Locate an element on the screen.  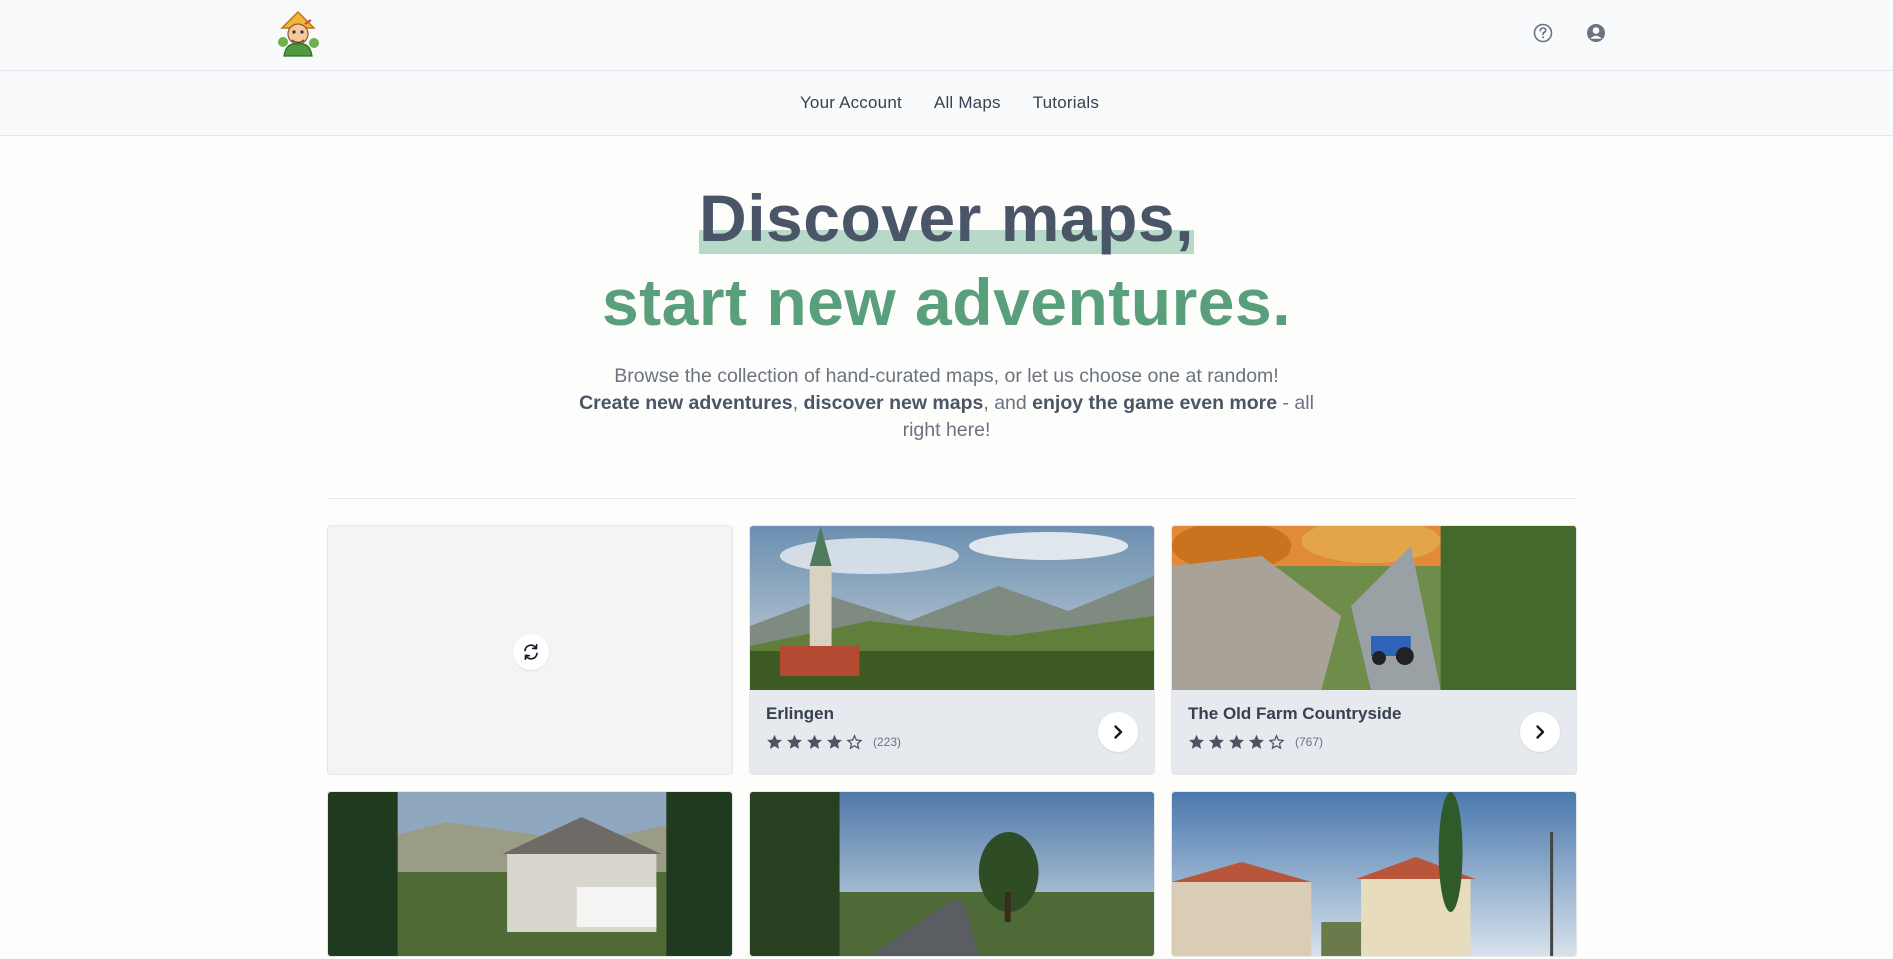
nav-tutorials: Tutorials is located at coordinates (1066, 103).